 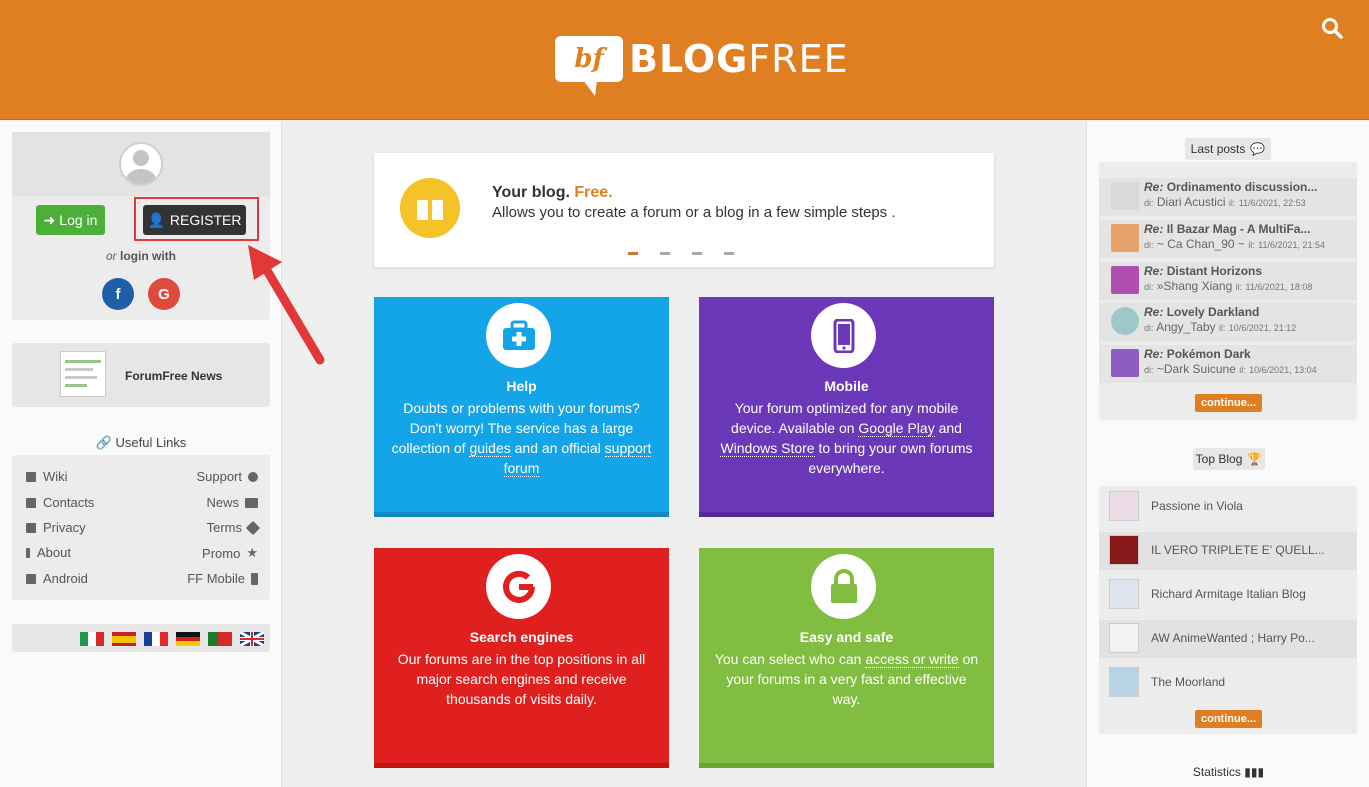 What do you see at coordinates (1332, 28) in the screenshot?
I see `search-icon` at bounding box center [1332, 28].